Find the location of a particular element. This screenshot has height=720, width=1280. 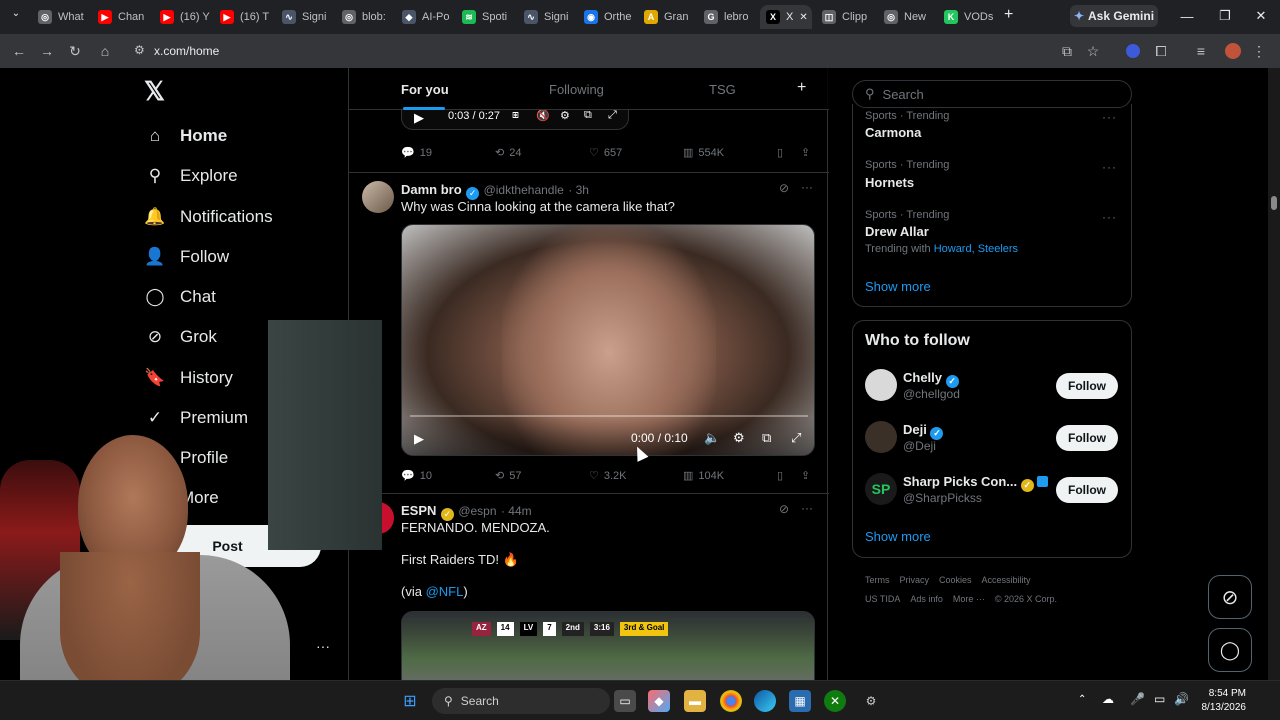

xbox-icon: ✕ is located at coordinates (835, 701).